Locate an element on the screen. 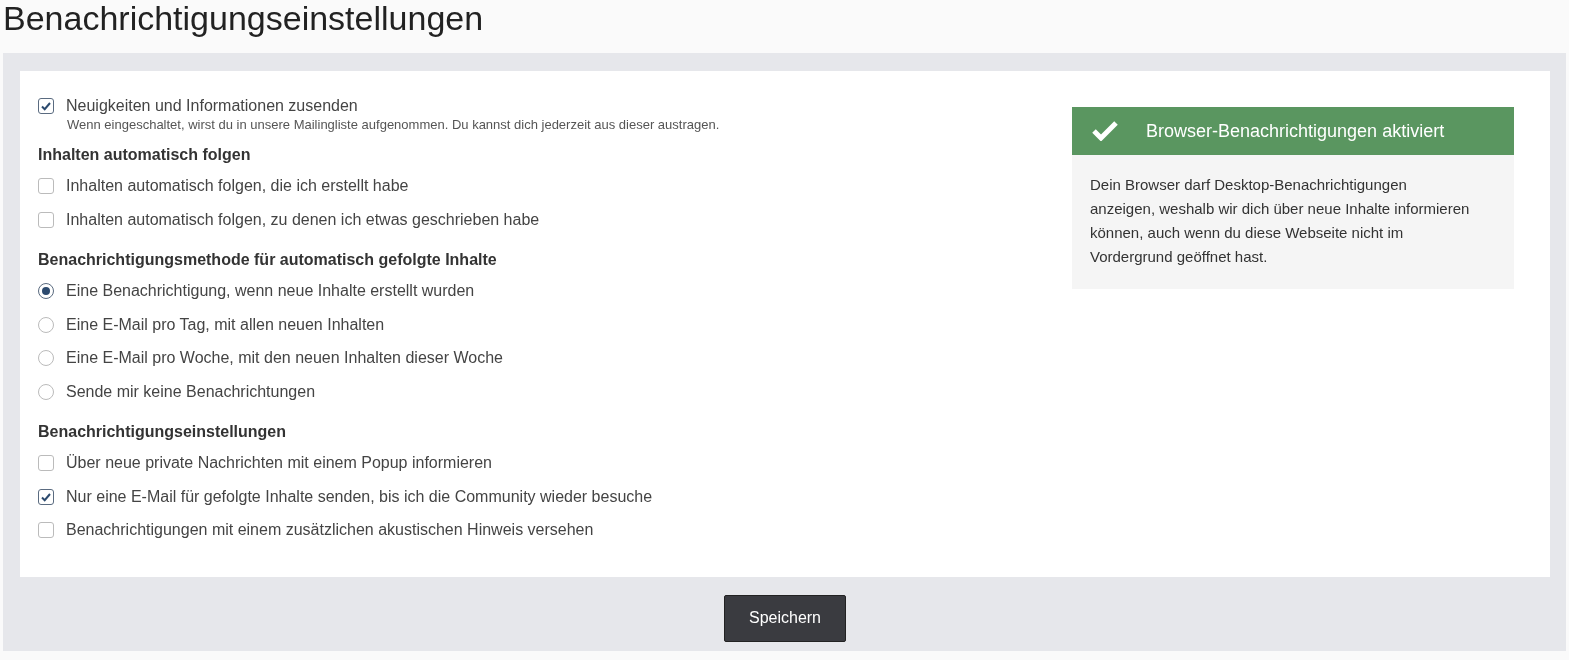  option-label: Sende mir keine Benachrichtungen is located at coordinates (191, 391).